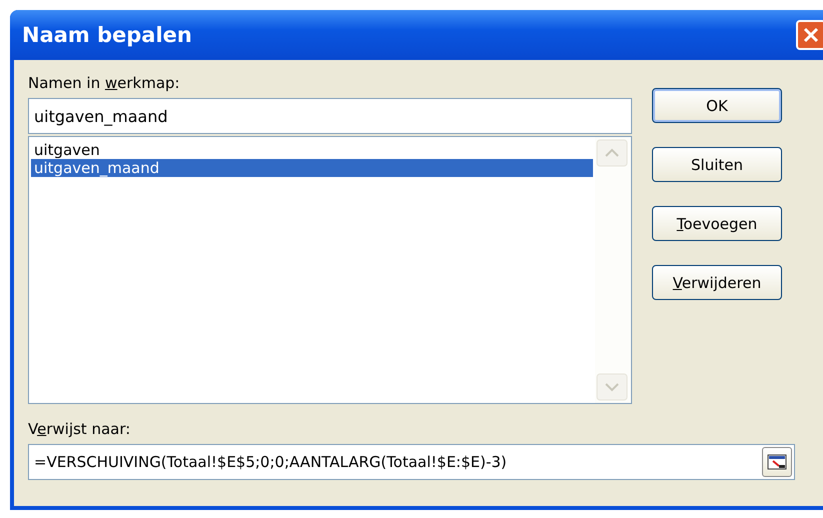 The image size is (823, 518). I want to click on collapse-dialog-button, so click(777, 462).